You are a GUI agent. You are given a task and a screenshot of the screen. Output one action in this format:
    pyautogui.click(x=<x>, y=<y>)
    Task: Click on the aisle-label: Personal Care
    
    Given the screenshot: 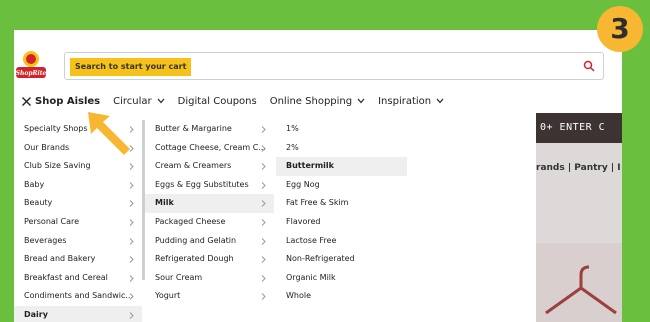 What is the action you would take?
    pyautogui.click(x=52, y=221)
    